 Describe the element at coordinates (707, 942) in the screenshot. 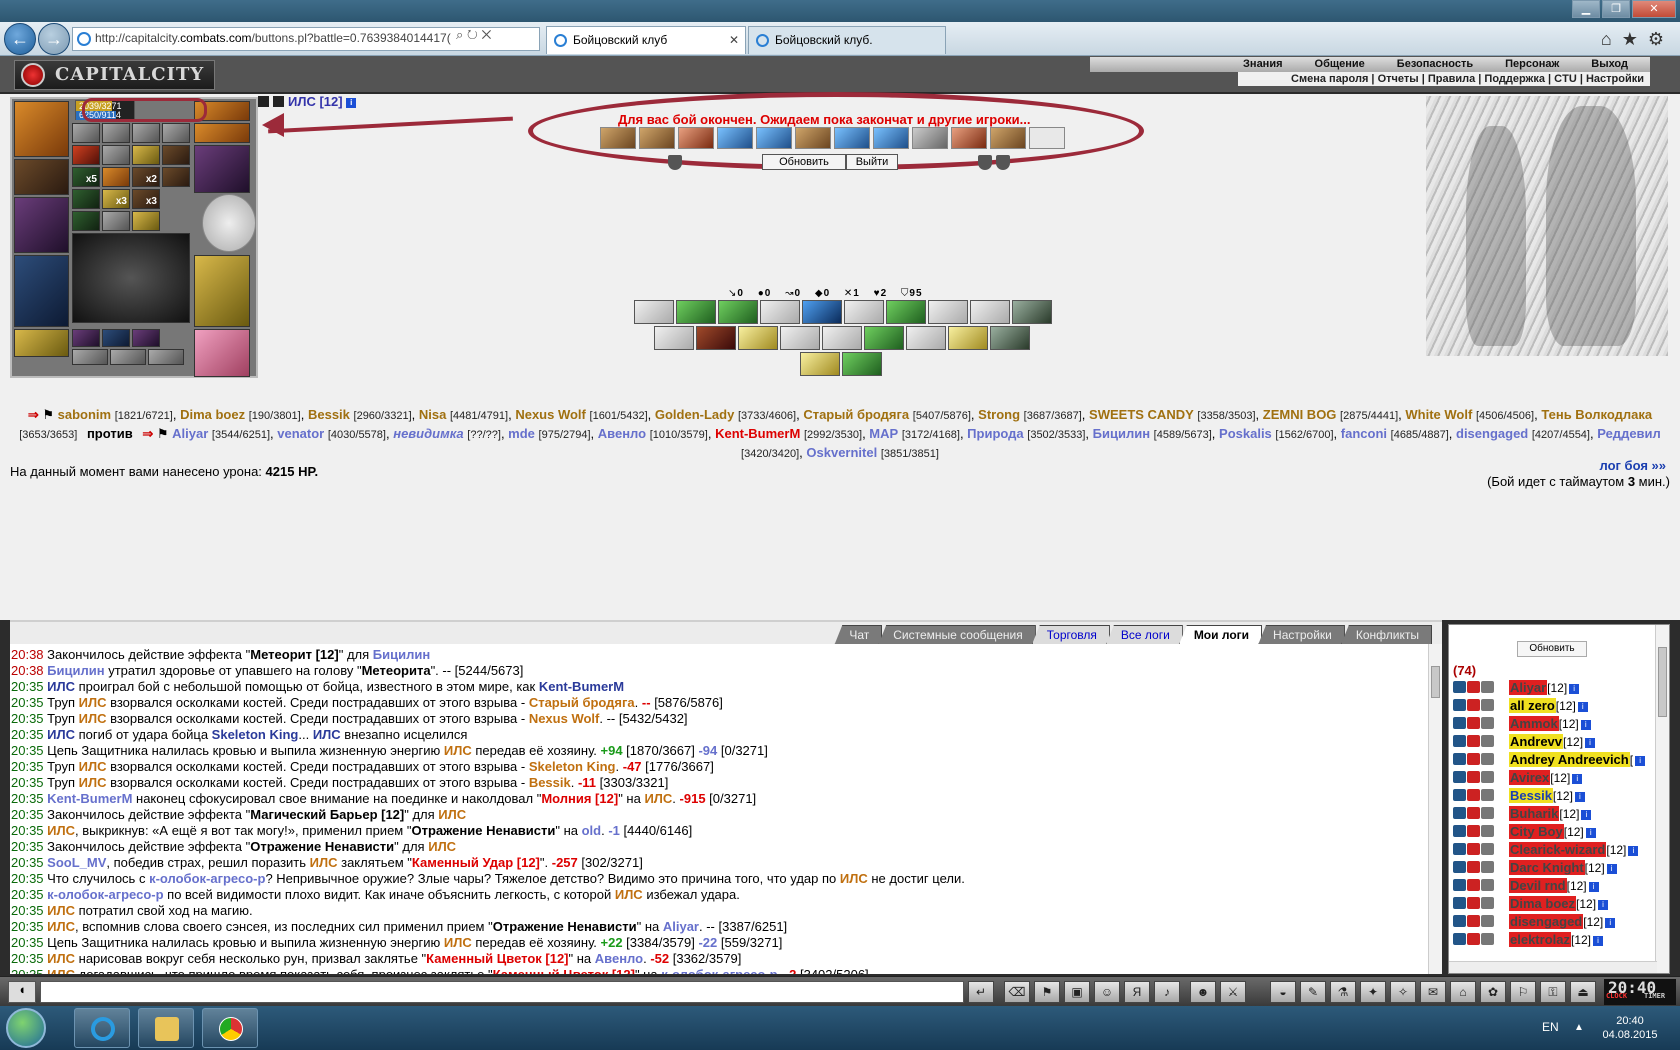

I see `chat-text: -22` at that location.